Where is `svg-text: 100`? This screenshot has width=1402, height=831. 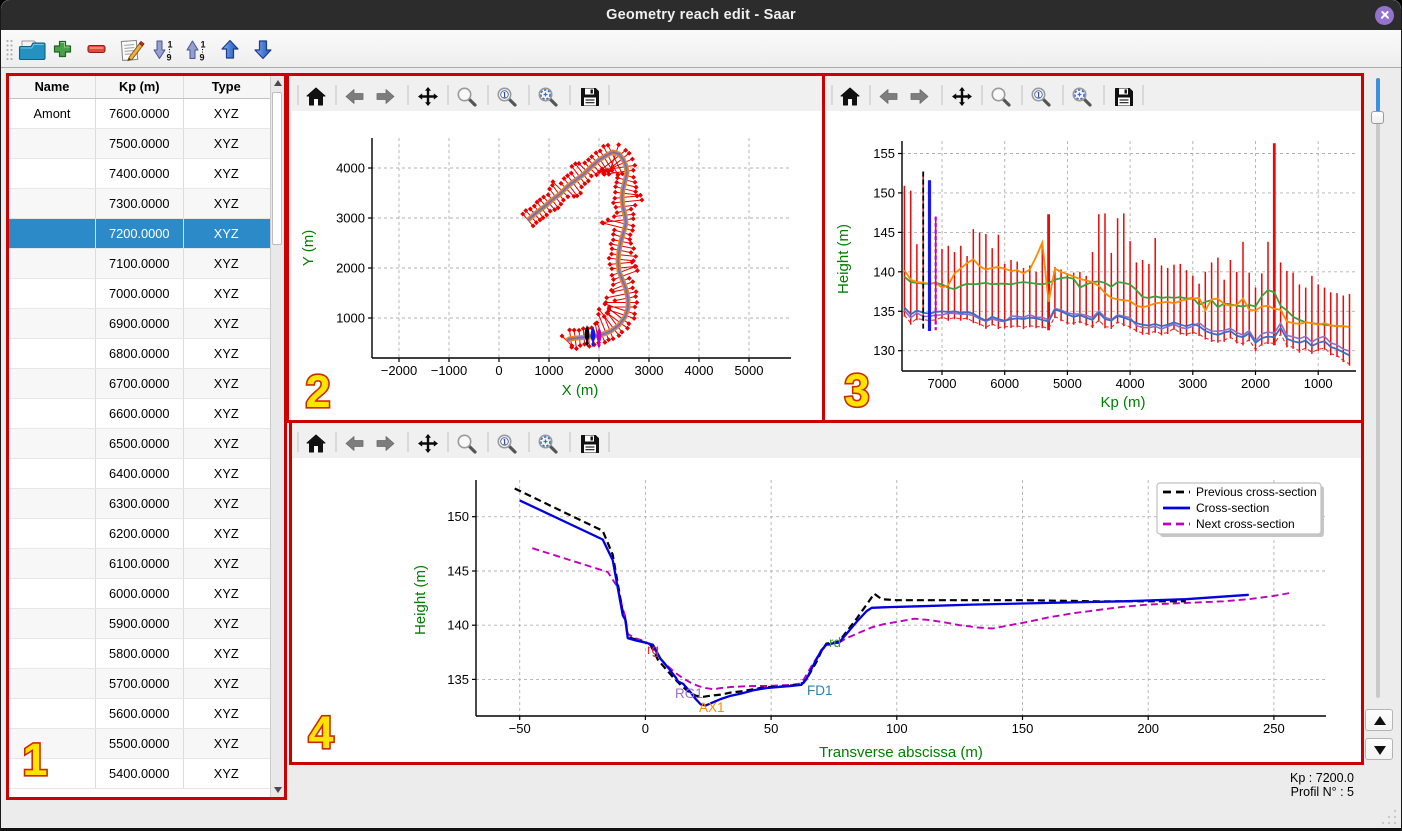 svg-text: 100 is located at coordinates (897, 728).